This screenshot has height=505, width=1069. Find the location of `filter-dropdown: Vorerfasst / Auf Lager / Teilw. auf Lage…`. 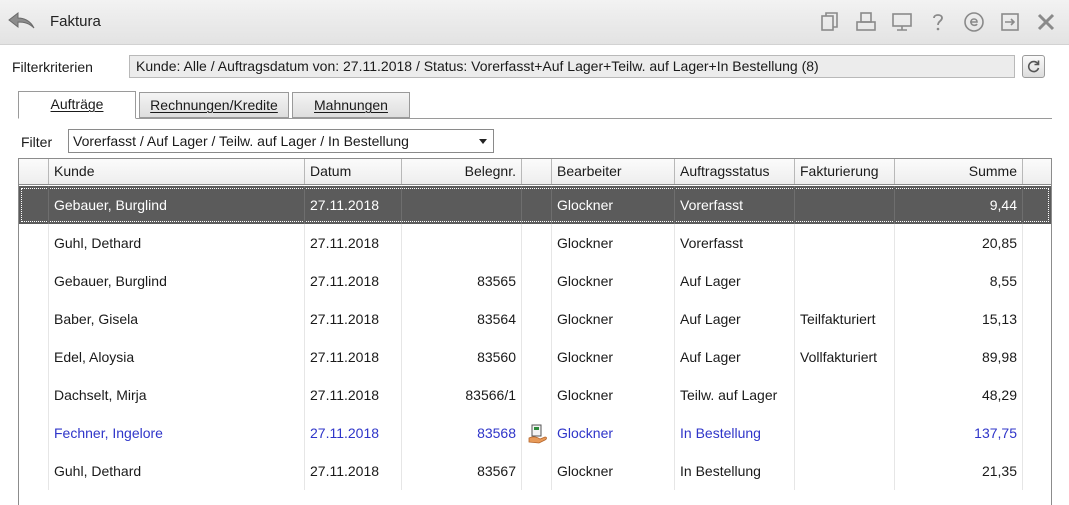

filter-dropdown: Vorerfasst / Auf Lager / Teilw. auf Lage… is located at coordinates (281, 141).